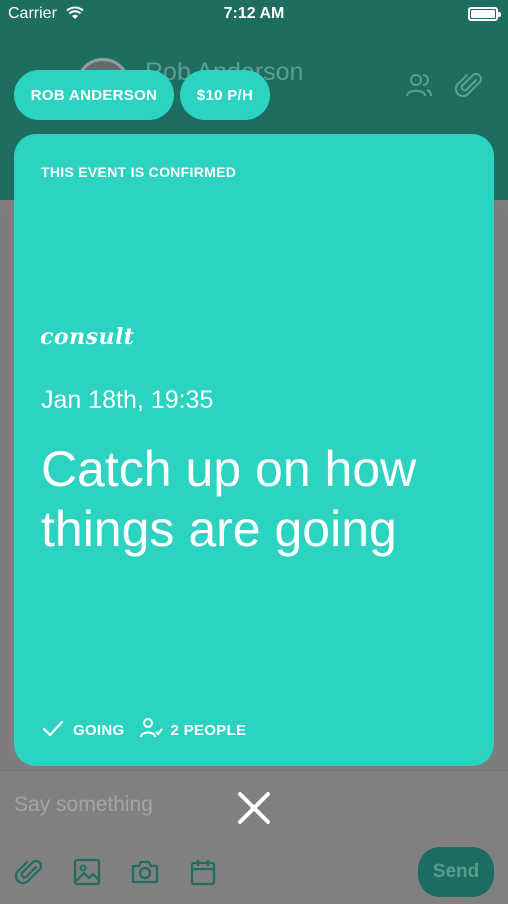 The height and width of the screenshot is (904, 508). What do you see at coordinates (145, 872) in the screenshot?
I see `camera-icon` at bounding box center [145, 872].